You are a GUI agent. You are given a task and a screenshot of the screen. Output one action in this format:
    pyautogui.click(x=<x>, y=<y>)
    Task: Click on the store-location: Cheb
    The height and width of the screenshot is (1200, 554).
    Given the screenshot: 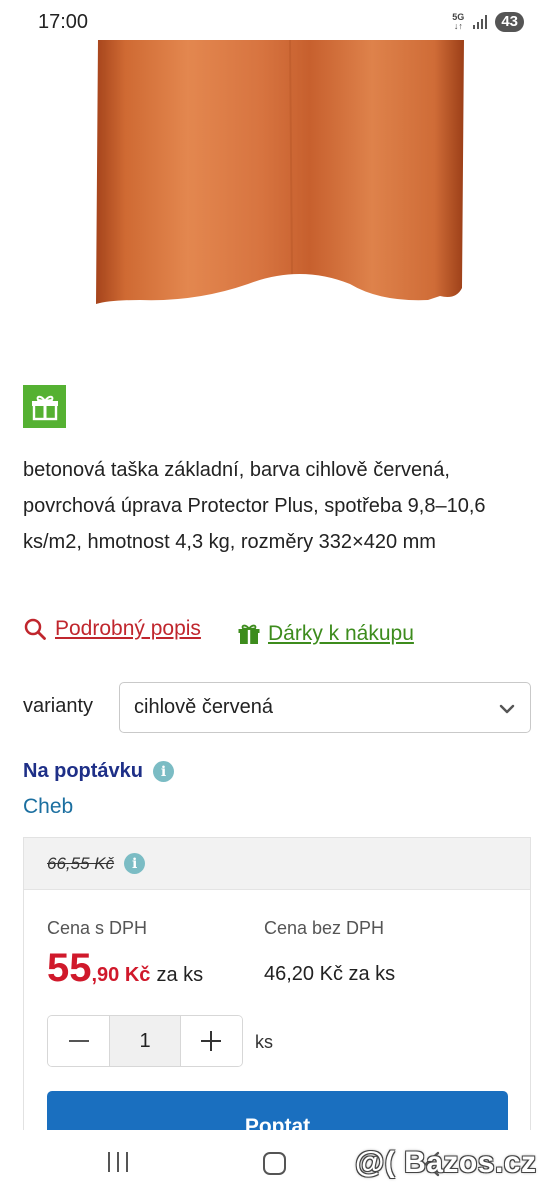 What is the action you would take?
    pyautogui.click(x=48, y=807)
    